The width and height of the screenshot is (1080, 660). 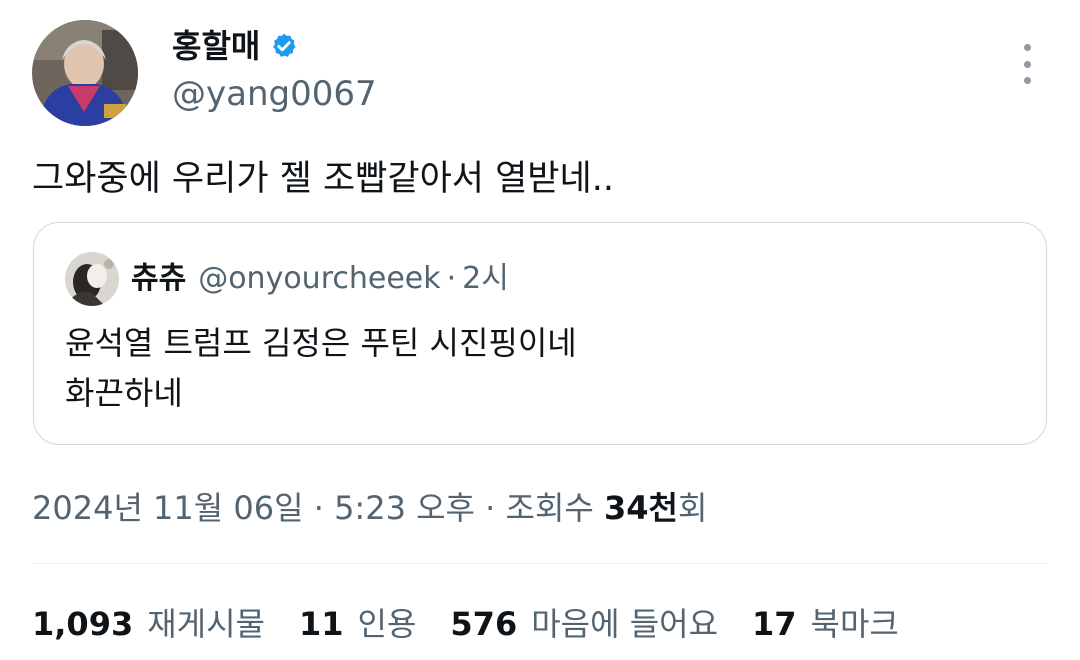 What do you see at coordinates (216, 46) in the screenshot?
I see `author-name: 홍할매` at bounding box center [216, 46].